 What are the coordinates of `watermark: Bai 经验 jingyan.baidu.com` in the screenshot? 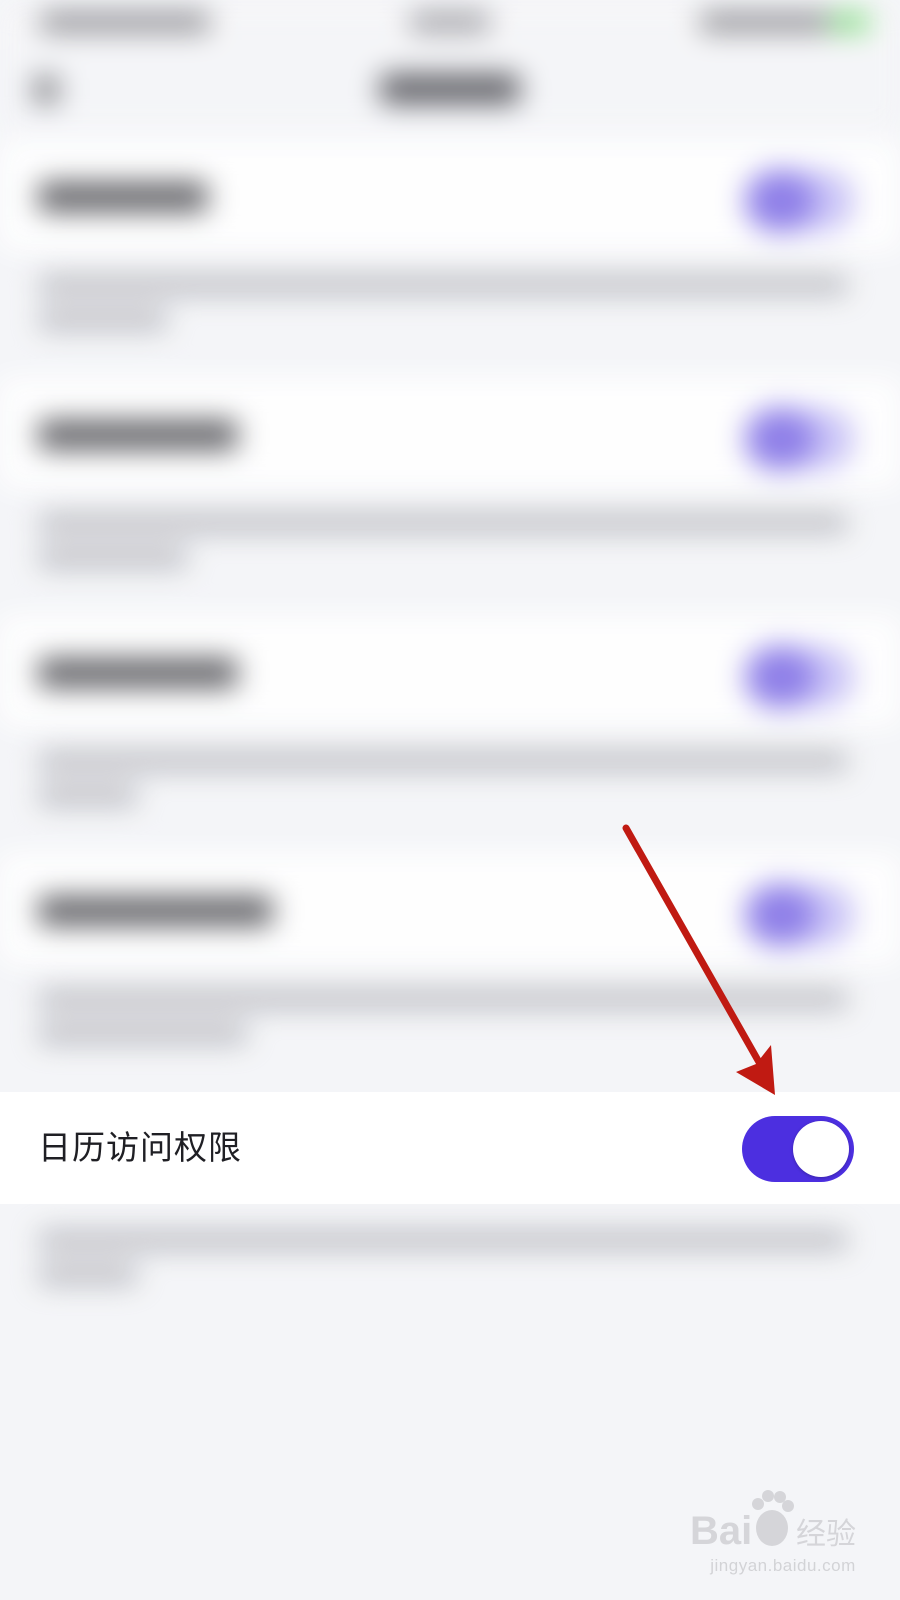 It's located at (784, 1530).